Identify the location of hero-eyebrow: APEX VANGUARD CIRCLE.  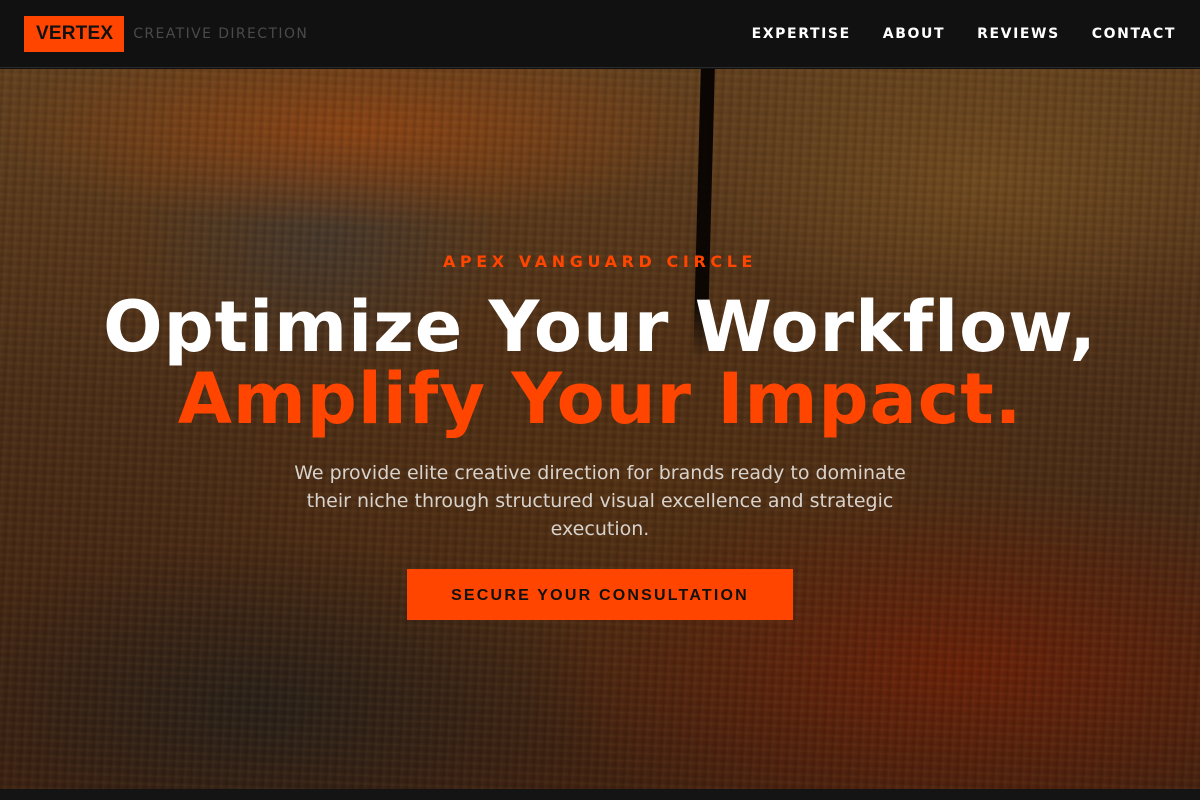
(600, 261).